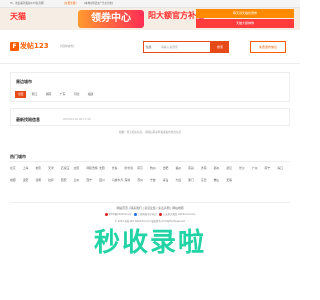 The image size is (320, 300). I want to click on city-chip: 广东, so click(62, 94).